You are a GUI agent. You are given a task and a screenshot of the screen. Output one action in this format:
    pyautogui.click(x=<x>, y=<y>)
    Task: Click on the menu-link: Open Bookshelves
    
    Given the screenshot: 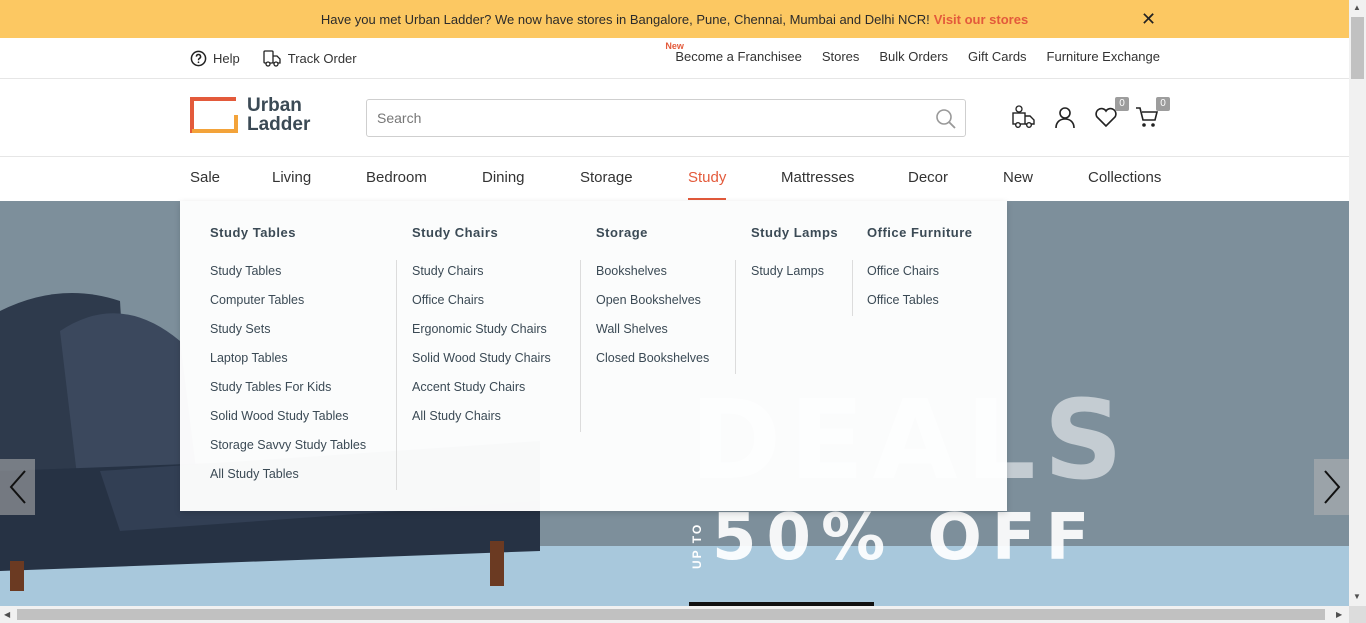 What is the action you would take?
    pyautogui.click(x=652, y=304)
    